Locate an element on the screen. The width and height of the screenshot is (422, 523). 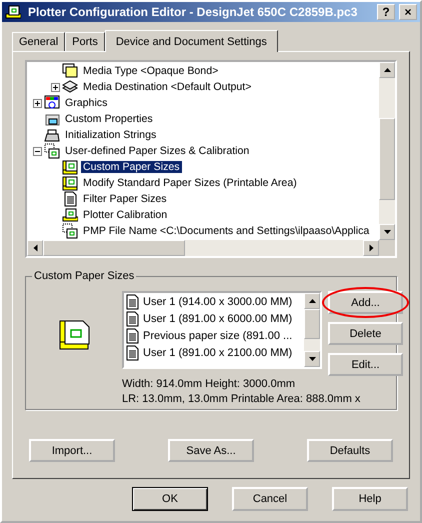
tree-item: Media Destination <Default Output> is located at coordinates (167, 87).